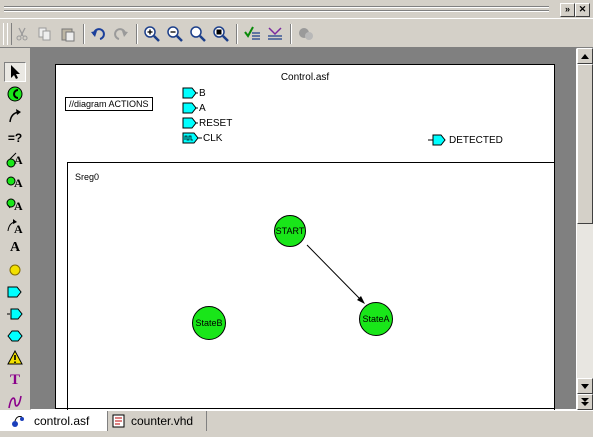 The height and width of the screenshot is (437, 593). Describe the element at coordinates (585, 56) in the screenshot. I see `scroll-up-button` at that location.